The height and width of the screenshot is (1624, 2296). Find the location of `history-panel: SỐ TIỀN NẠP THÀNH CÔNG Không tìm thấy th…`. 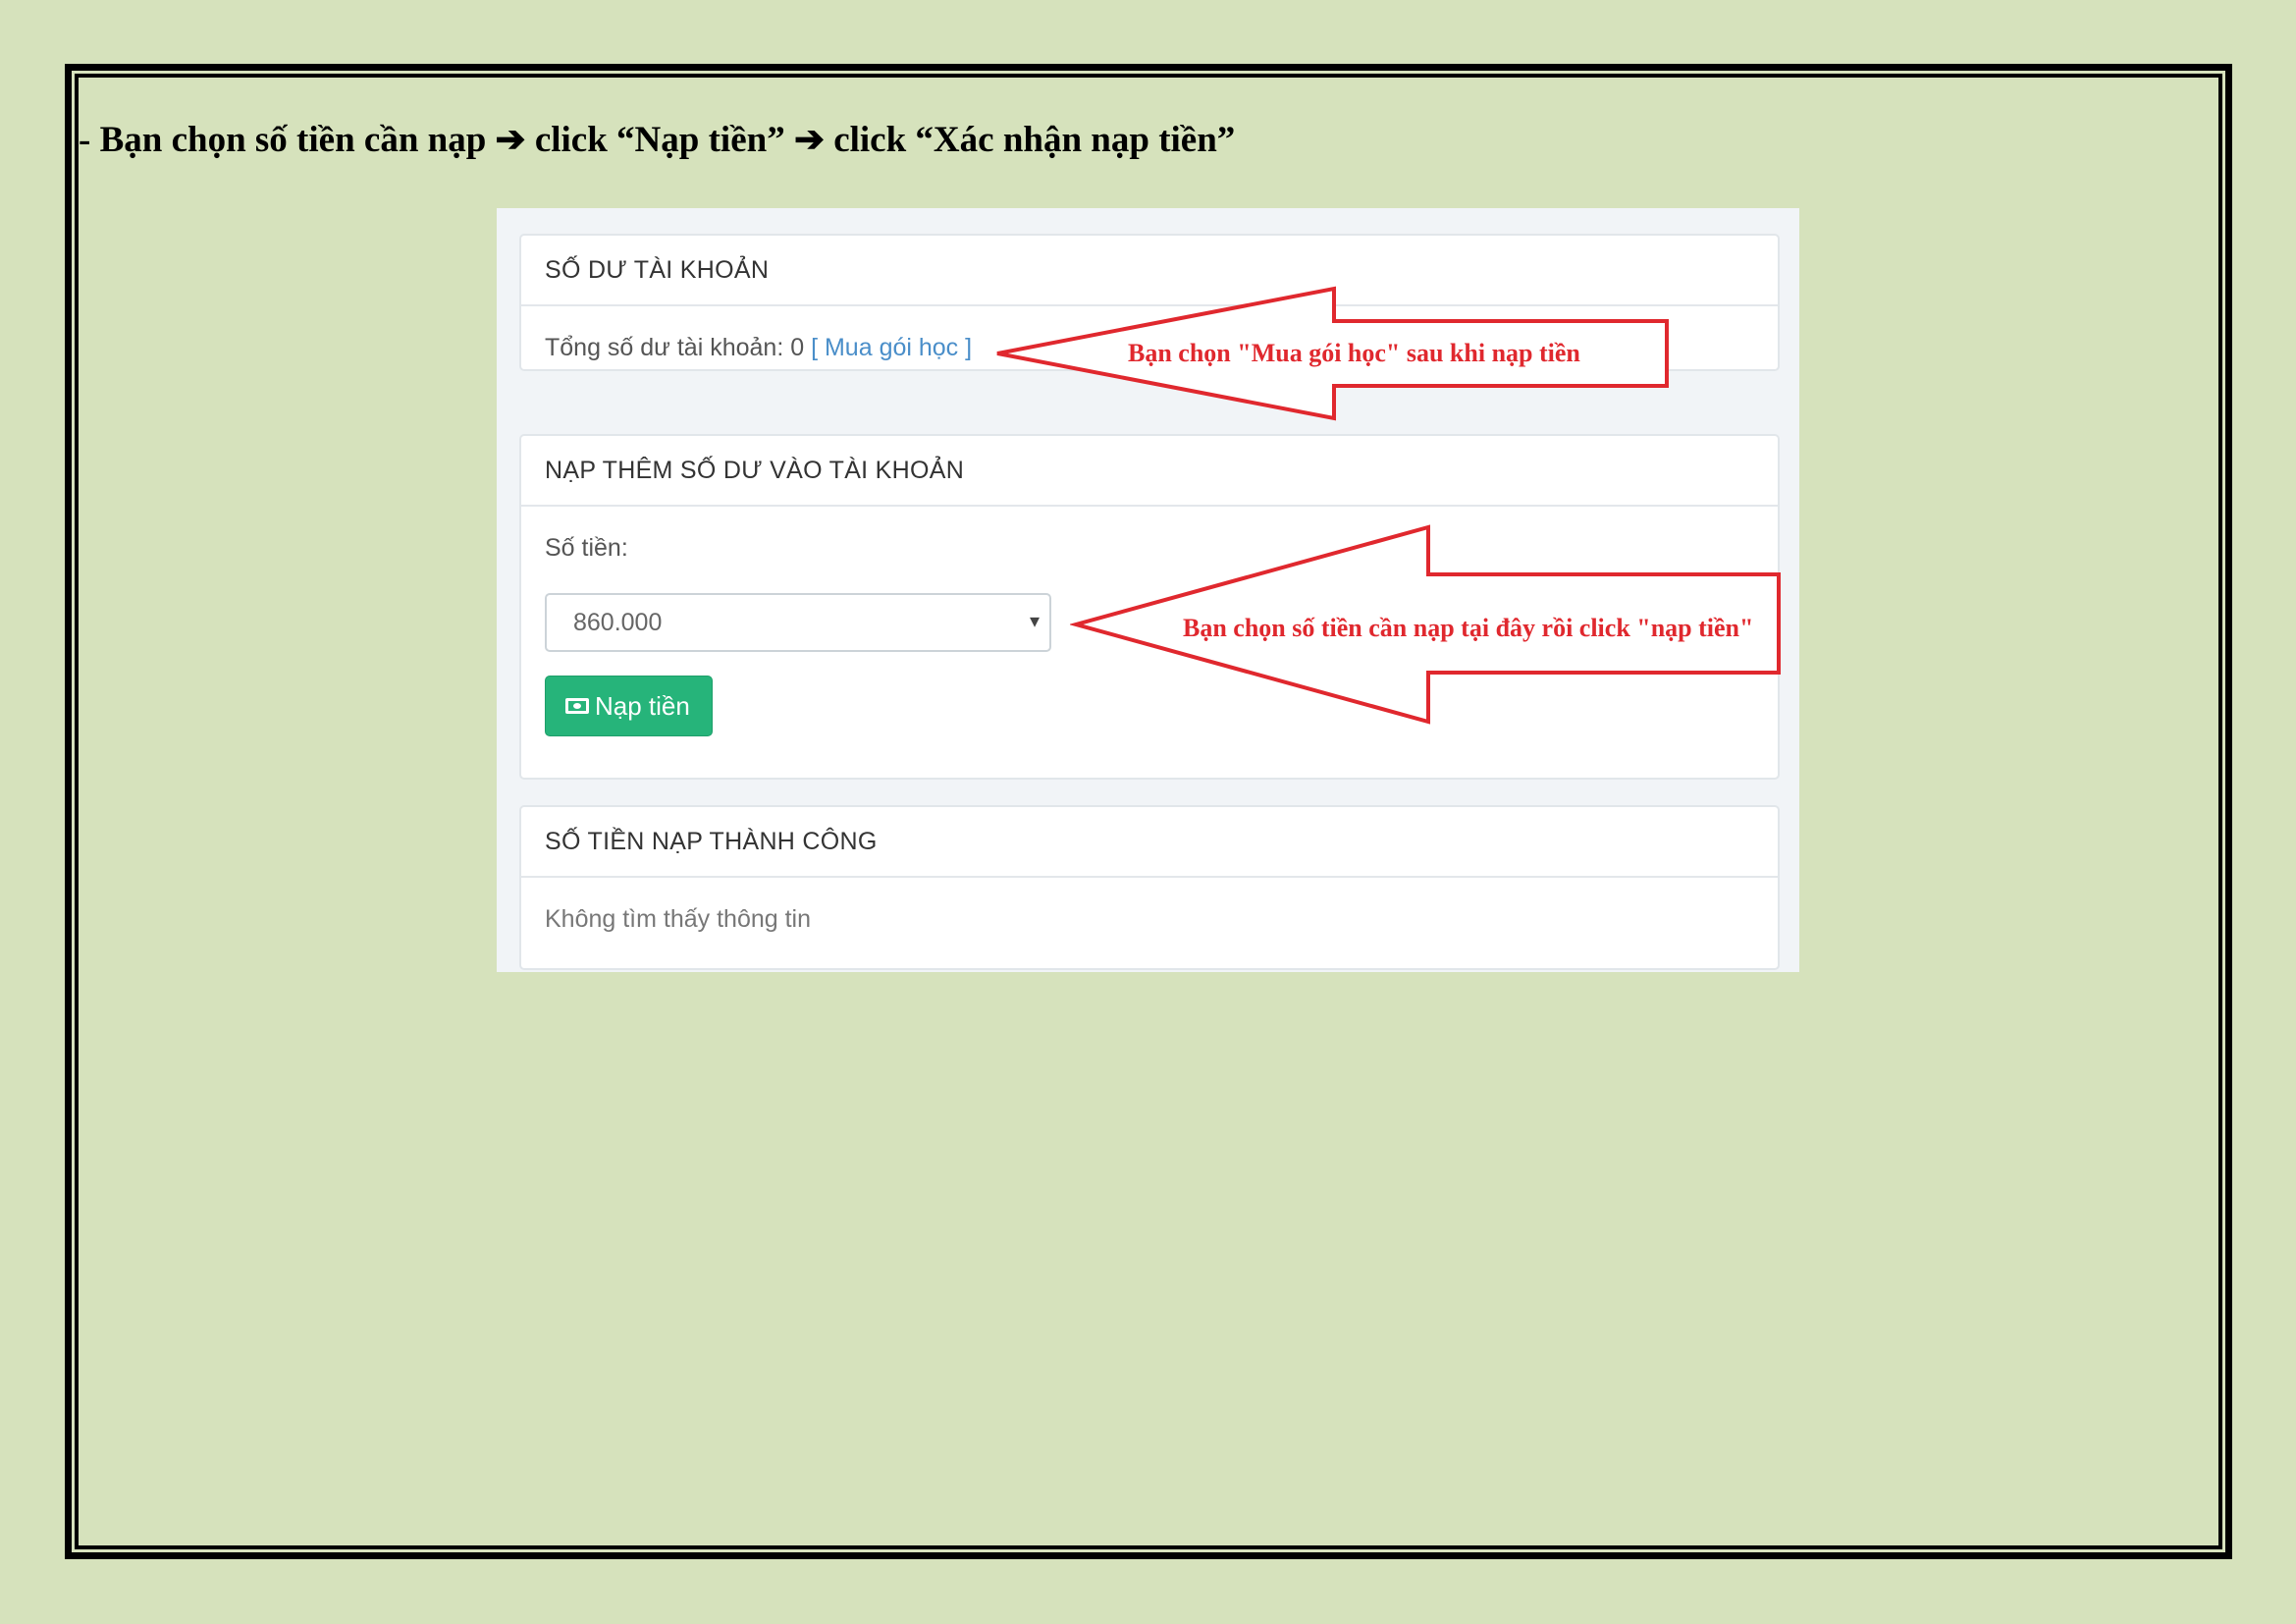

history-panel: SỐ TIỀN NẠP THÀNH CÔNG Không tìm thấy th… is located at coordinates (1149, 887).